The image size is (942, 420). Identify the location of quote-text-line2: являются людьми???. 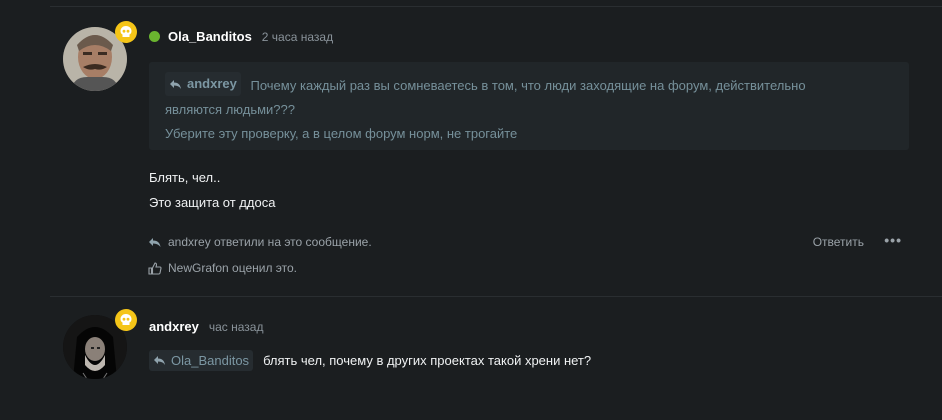
(230, 109).